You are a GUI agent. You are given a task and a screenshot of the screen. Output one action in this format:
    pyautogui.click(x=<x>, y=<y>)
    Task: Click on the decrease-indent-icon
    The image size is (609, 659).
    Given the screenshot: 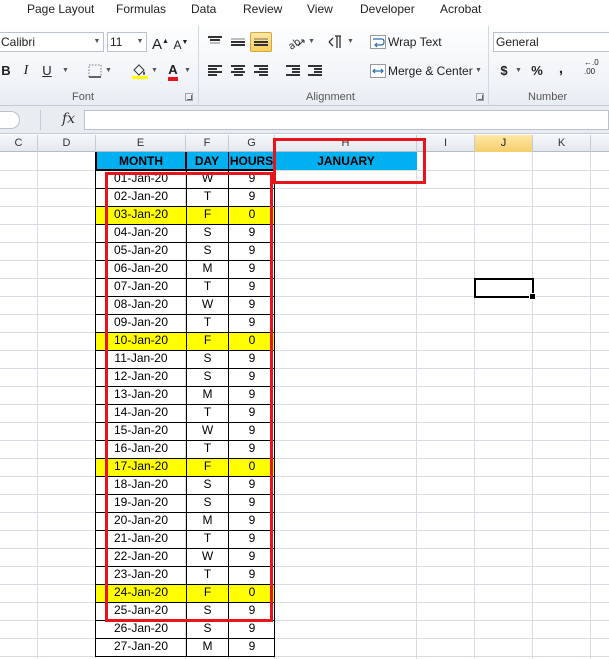 What is the action you would take?
    pyautogui.click(x=293, y=71)
    